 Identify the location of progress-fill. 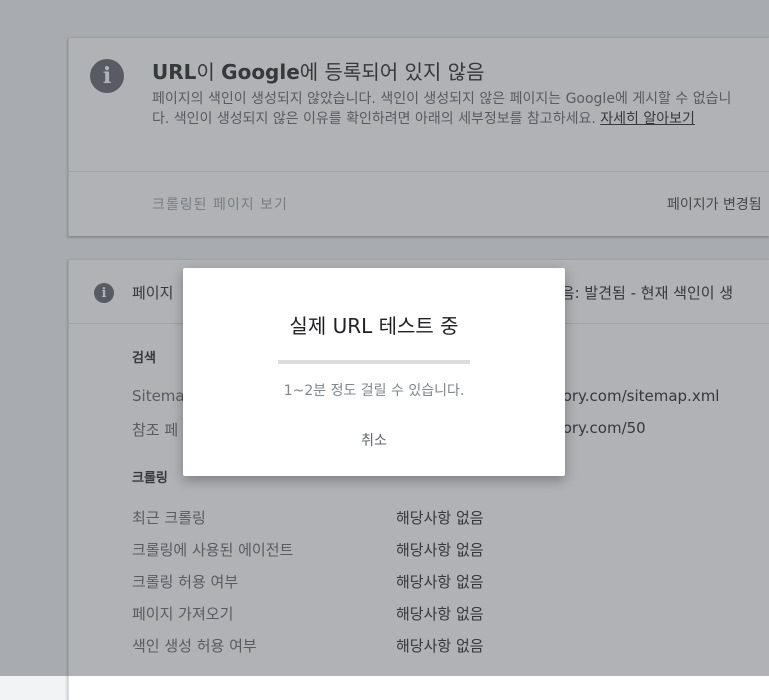
(374, 362).